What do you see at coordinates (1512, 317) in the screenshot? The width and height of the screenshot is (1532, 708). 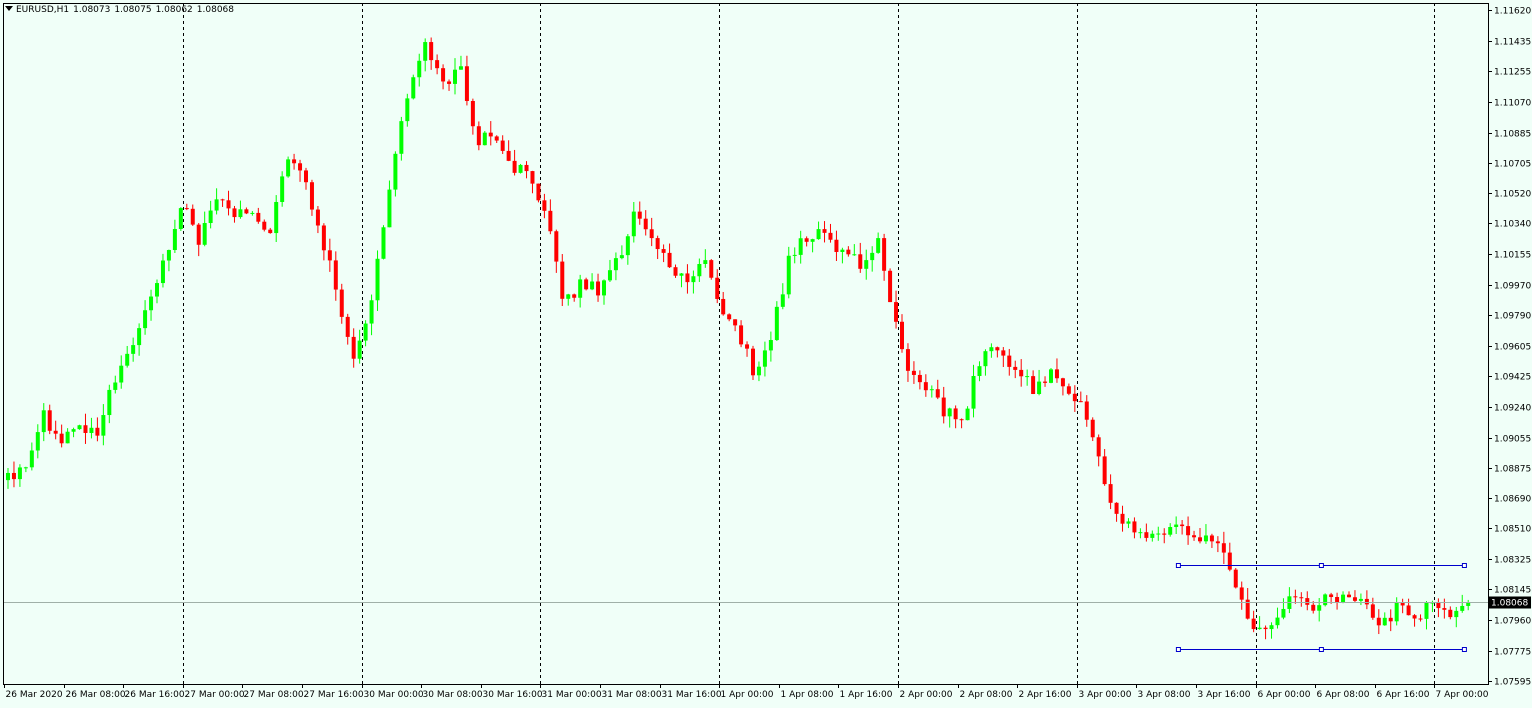 I see `y-tick-label: 1.09790` at bounding box center [1512, 317].